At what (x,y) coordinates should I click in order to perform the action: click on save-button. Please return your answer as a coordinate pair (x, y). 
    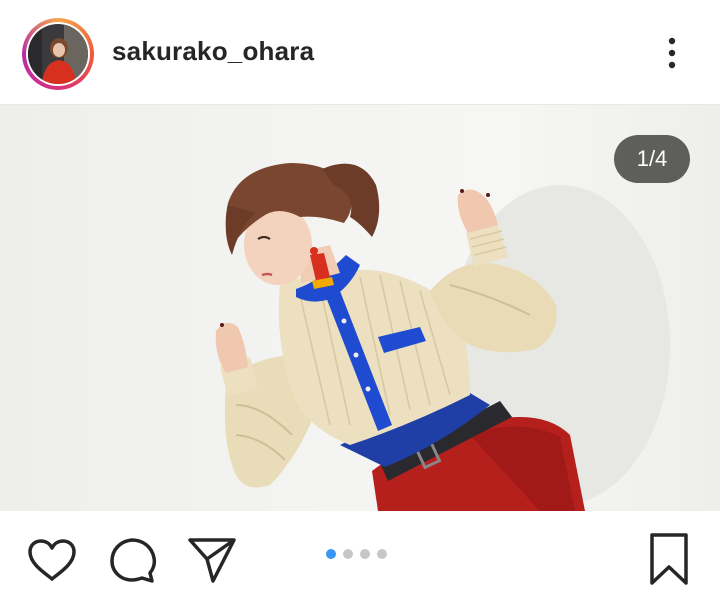
    Looking at the image, I should click on (669, 561).